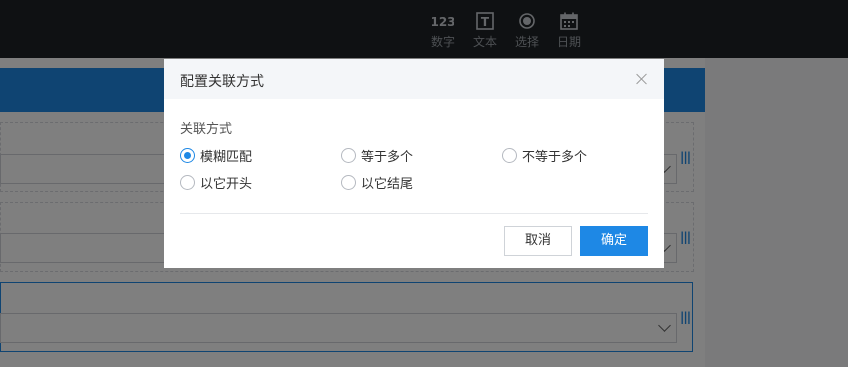  Describe the element at coordinates (387, 184) in the screenshot. I see `radio-label: 以它结尾` at that location.